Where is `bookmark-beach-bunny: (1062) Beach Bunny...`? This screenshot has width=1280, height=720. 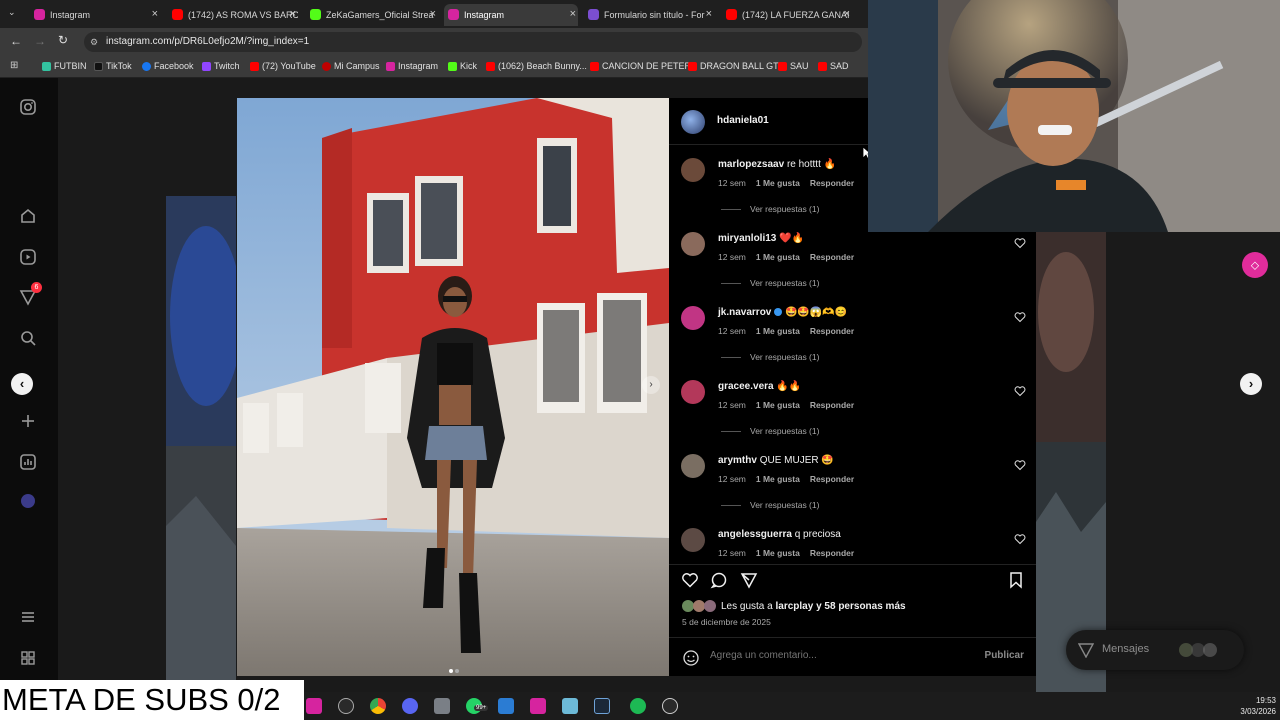
bookmark-beach-bunny: (1062) Beach Bunny... is located at coordinates (536, 66).